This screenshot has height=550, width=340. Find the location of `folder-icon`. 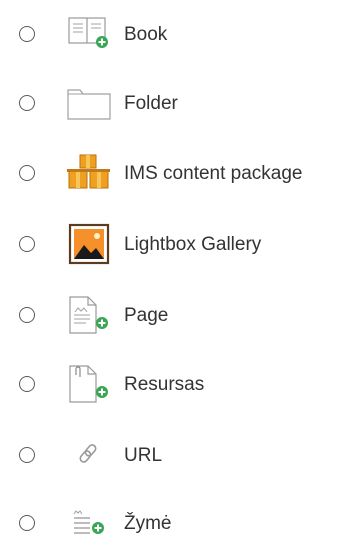

folder-icon is located at coordinates (89, 104).